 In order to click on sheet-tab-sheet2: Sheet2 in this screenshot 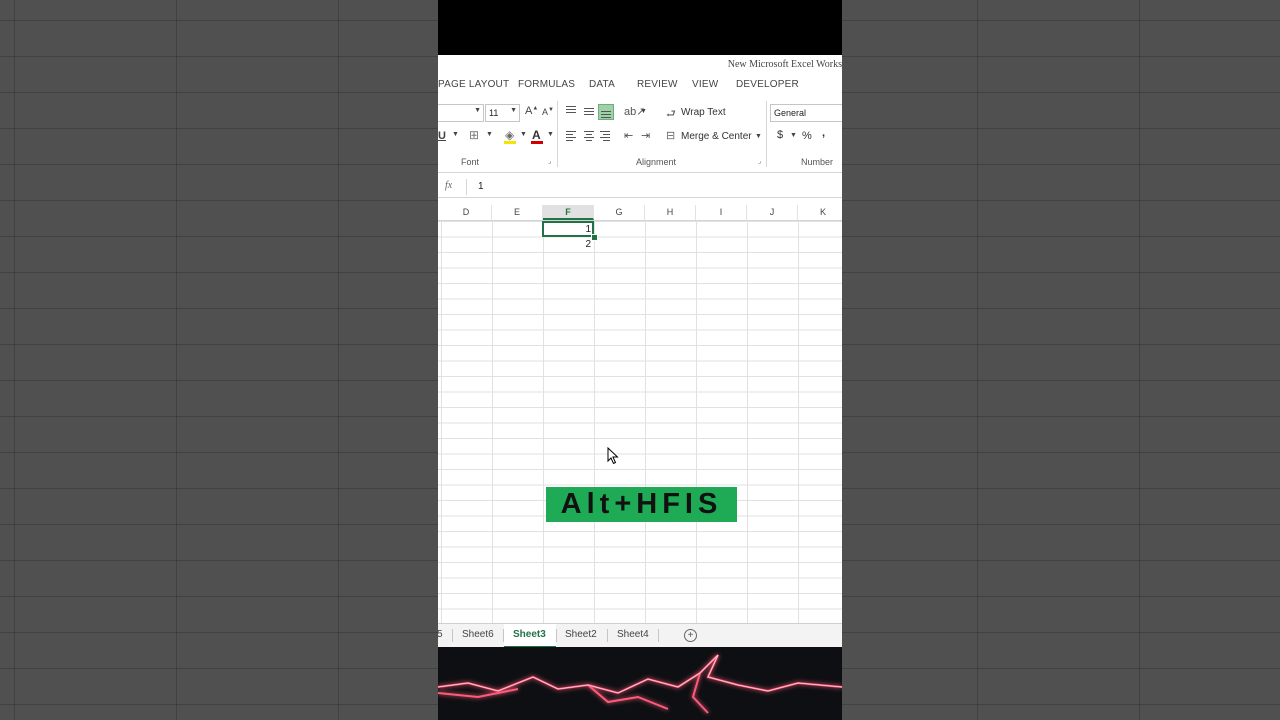, I will do `click(581, 634)`.